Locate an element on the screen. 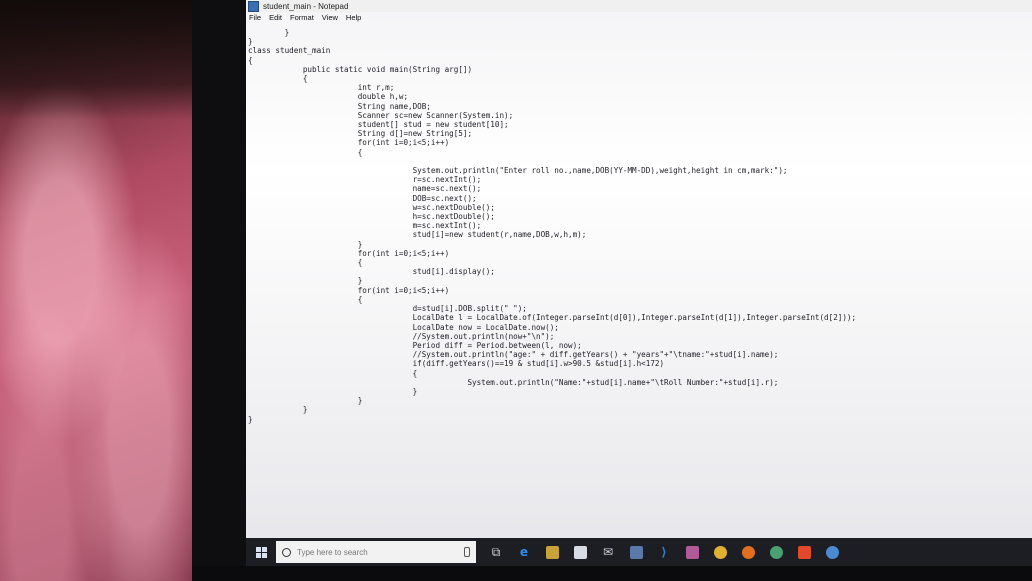 This screenshot has width=1032, height=581. microphone-icon is located at coordinates (467, 552).